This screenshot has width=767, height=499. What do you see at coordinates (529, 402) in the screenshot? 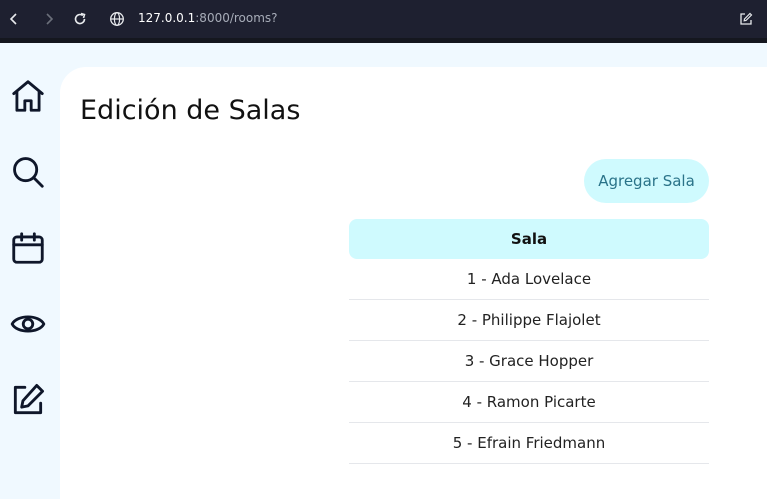
I see `table-row: 4 - Ramon Picarte` at bounding box center [529, 402].